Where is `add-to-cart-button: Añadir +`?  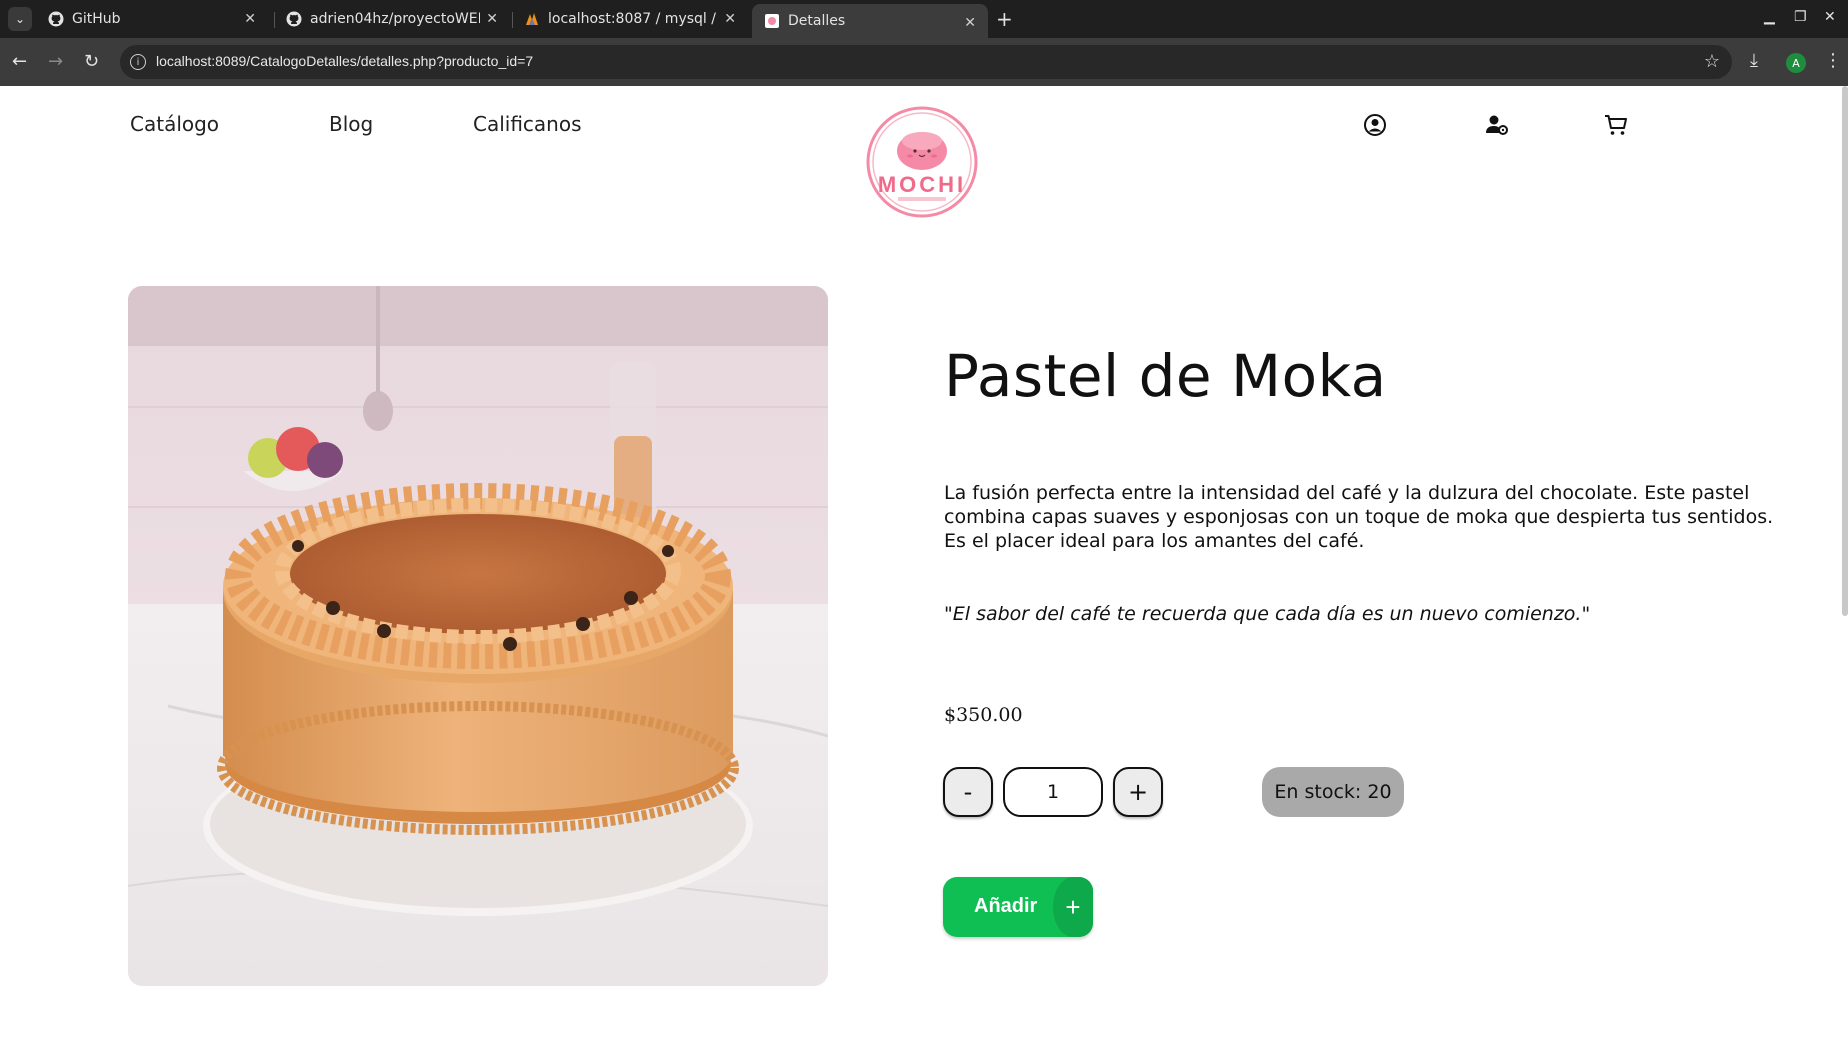 add-to-cart-button: Añadir + is located at coordinates (1018, 907).